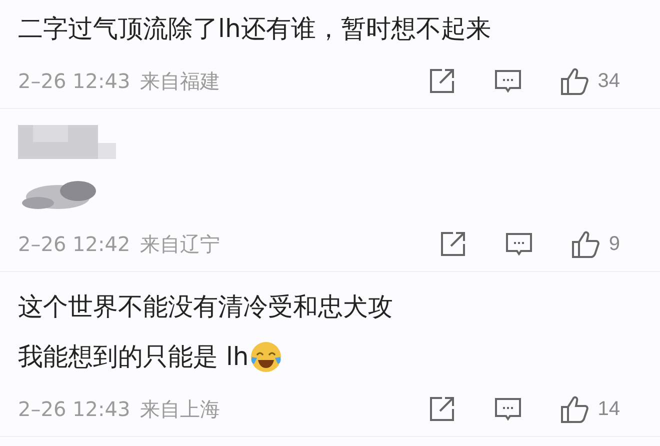 This screenshot has width=660, height=446. Describe the element at coordinates (74, 244) in the screenshot. I see `comment-time: 2–26 12:42` at that location.